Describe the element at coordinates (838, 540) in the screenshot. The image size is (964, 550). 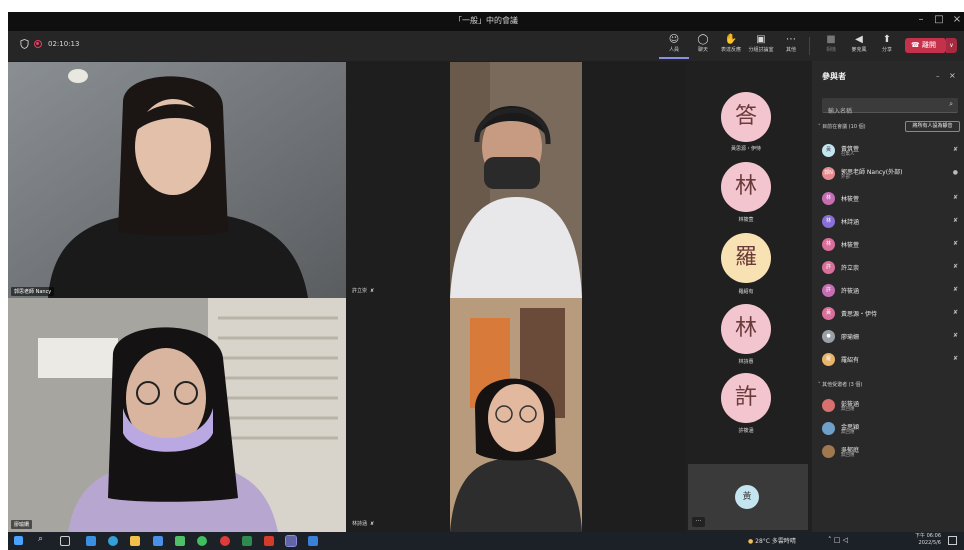
I see `system-tray-icons: ˄ □ ◁` at that location.